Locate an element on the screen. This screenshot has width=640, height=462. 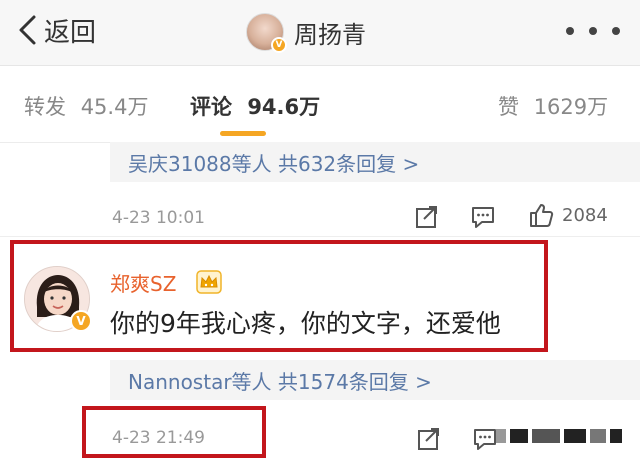
avatar: V is located at coordinates (266, 33).